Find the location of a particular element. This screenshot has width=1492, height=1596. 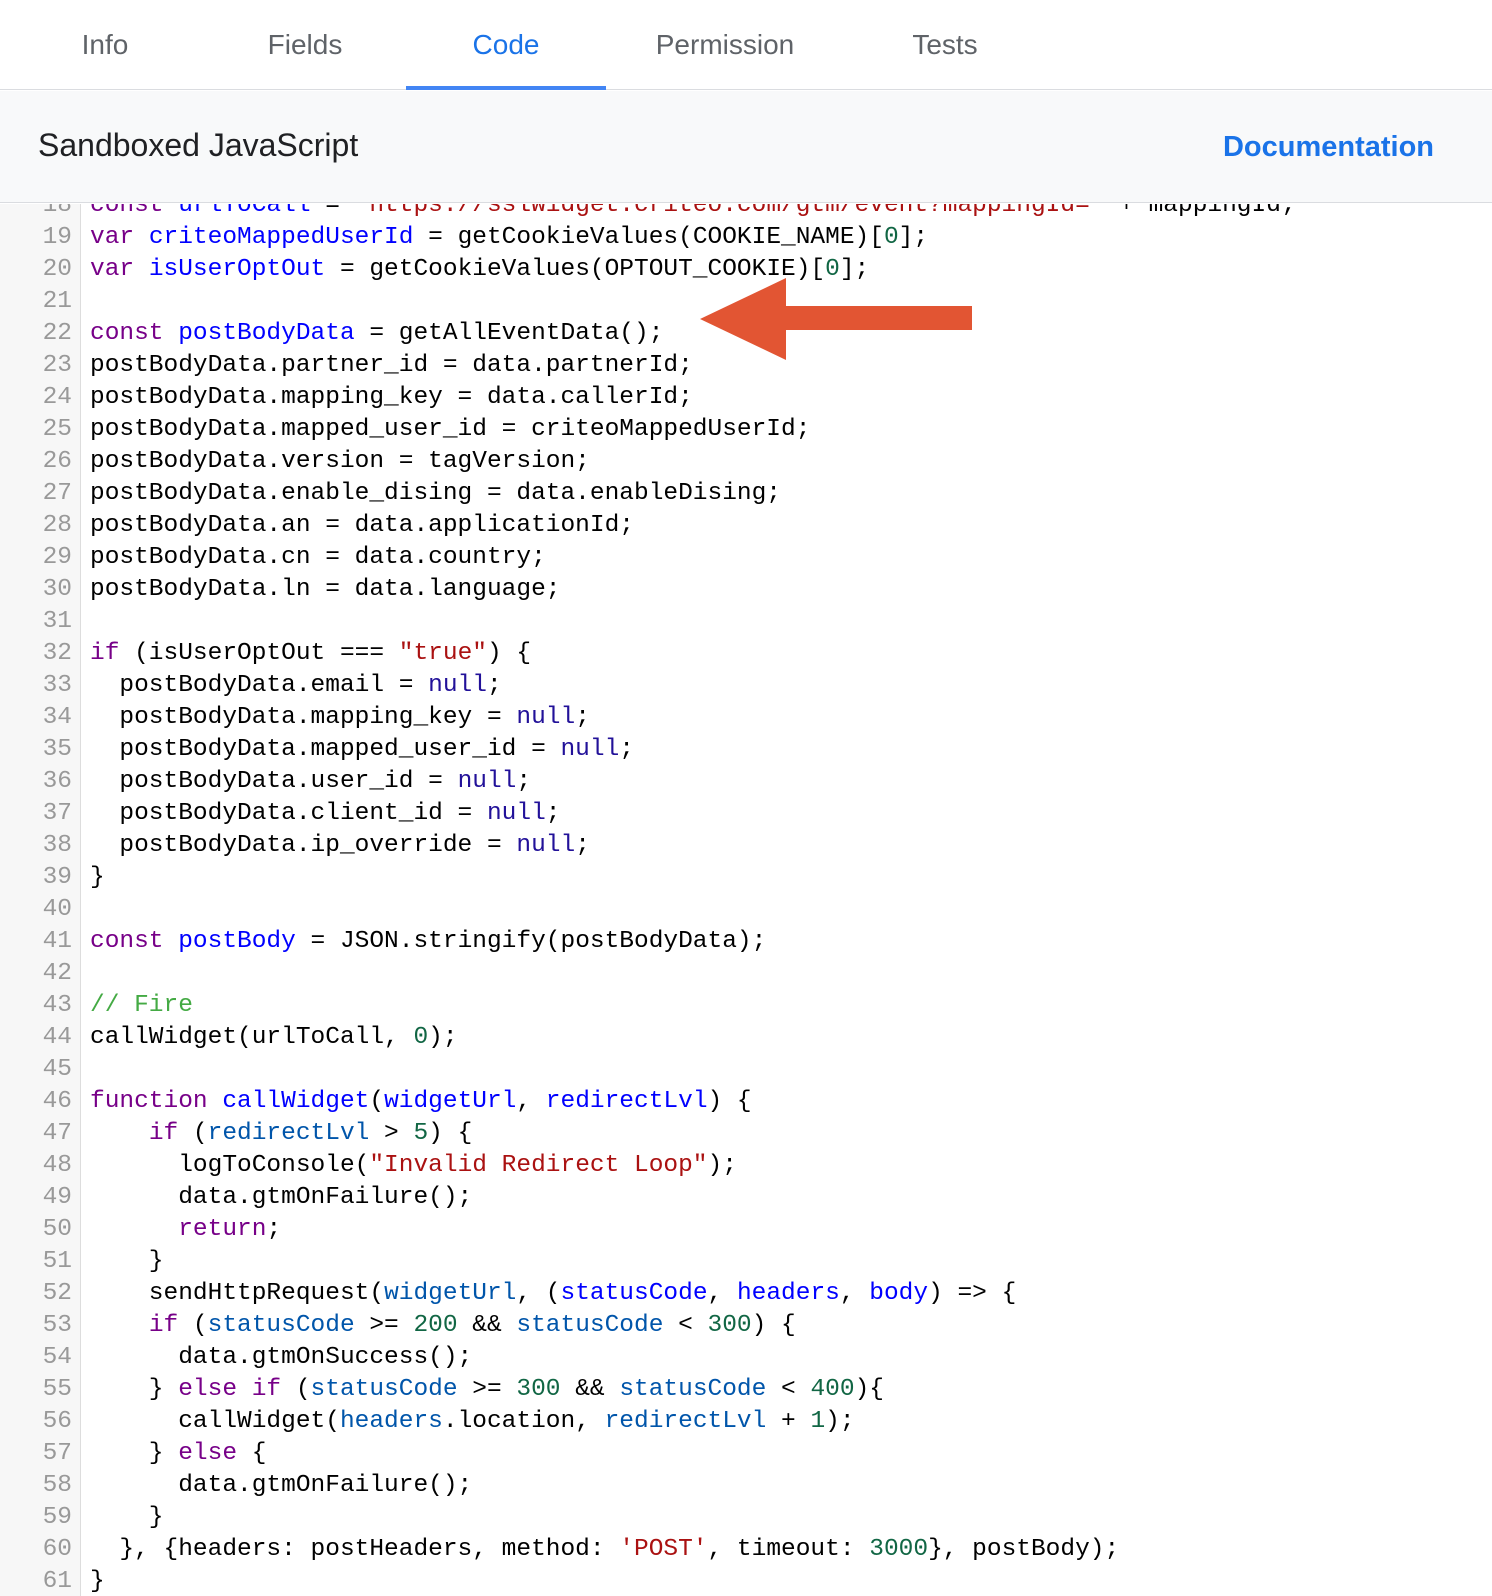

code-line: 29 postBodyData.cn = data.country; is located at coordinates (746, 558).